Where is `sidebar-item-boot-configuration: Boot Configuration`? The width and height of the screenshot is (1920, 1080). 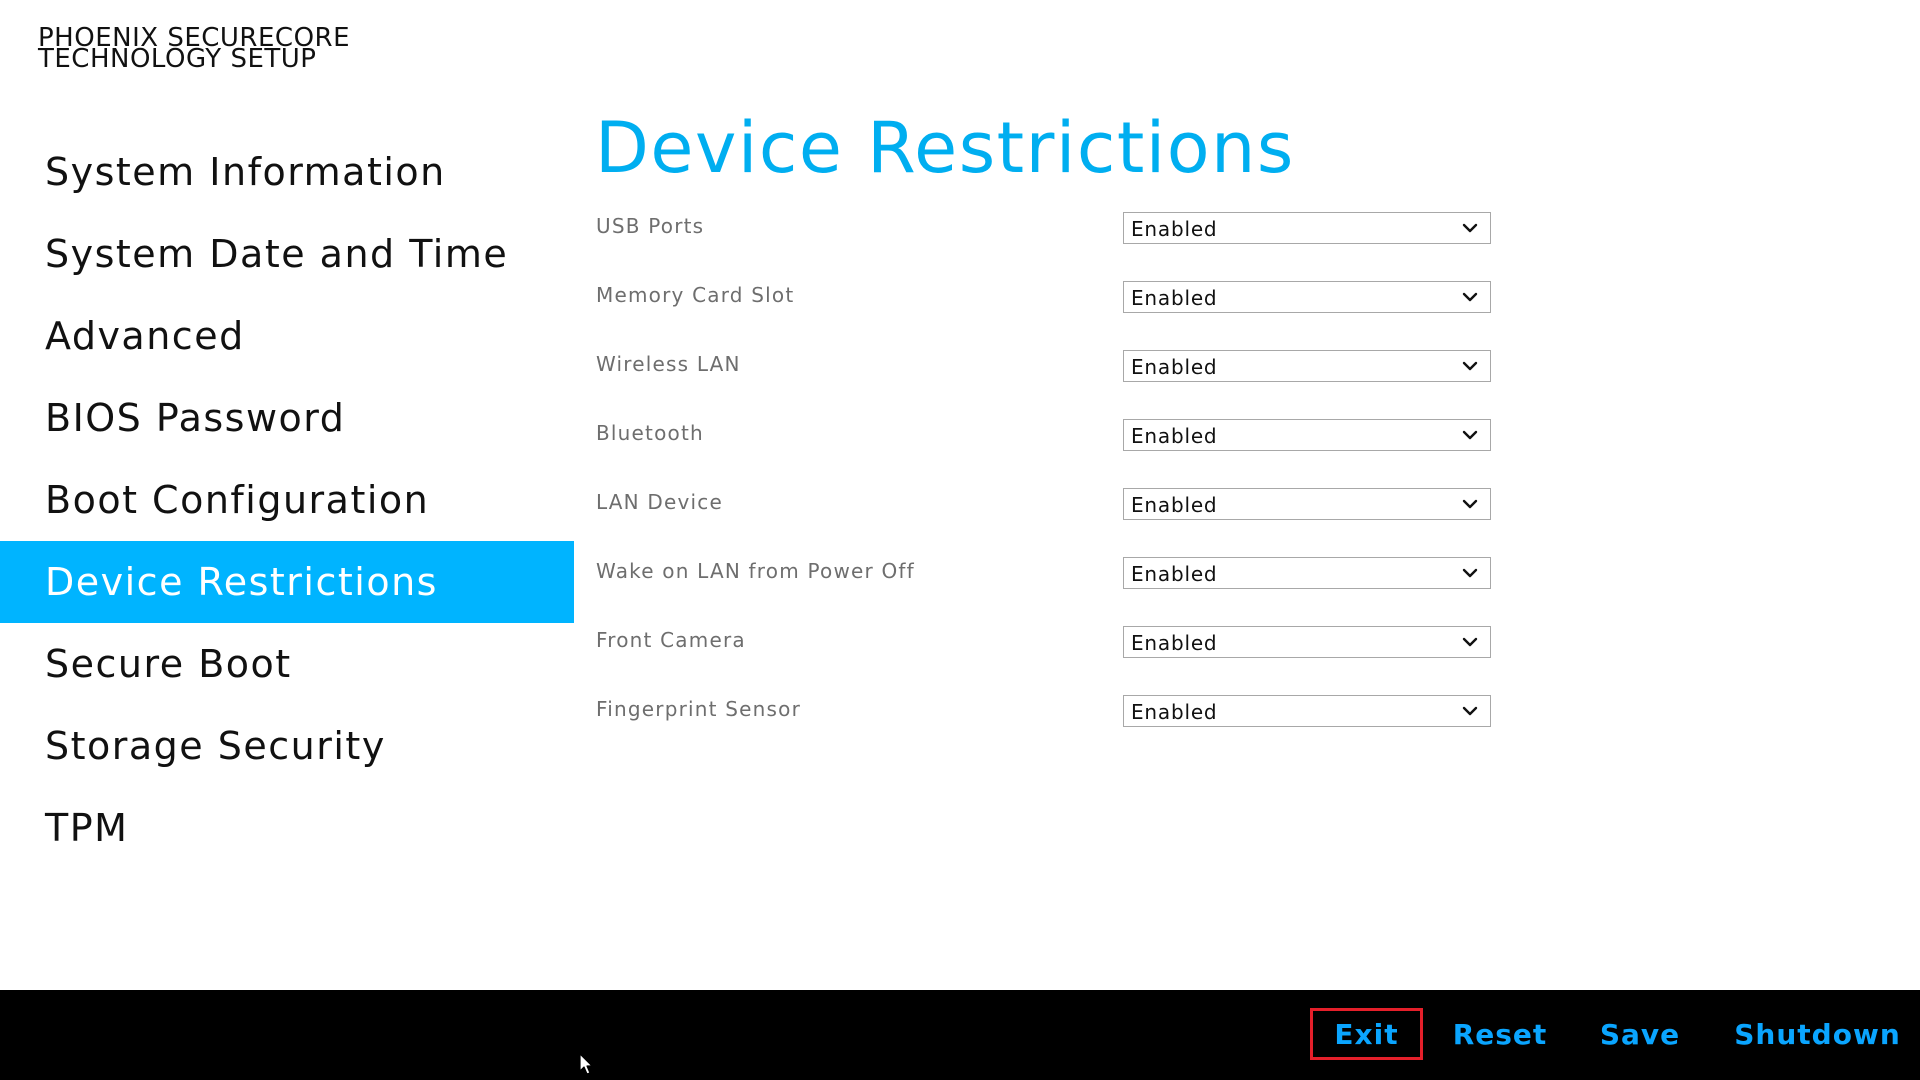
sidebar-item-boot-configuration: Boot Configuration is located at coordinates (287, 500).